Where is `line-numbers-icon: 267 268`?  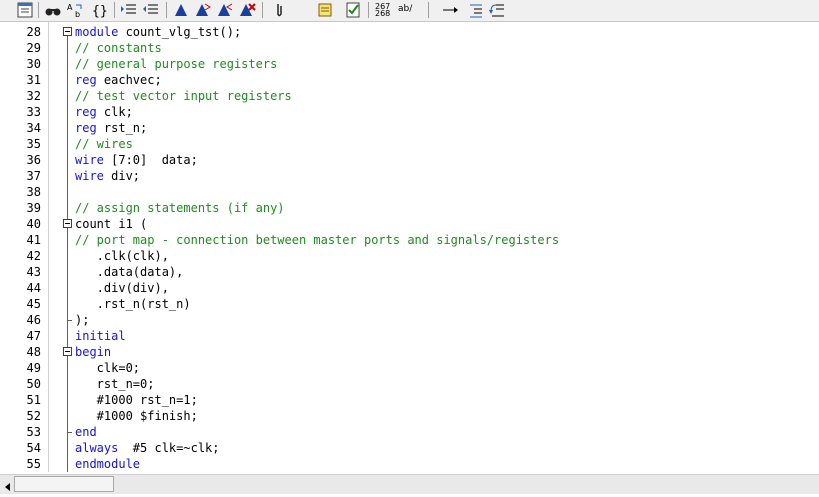 line-numbers-icon: 267 268 is located at coordinates (384, 10).